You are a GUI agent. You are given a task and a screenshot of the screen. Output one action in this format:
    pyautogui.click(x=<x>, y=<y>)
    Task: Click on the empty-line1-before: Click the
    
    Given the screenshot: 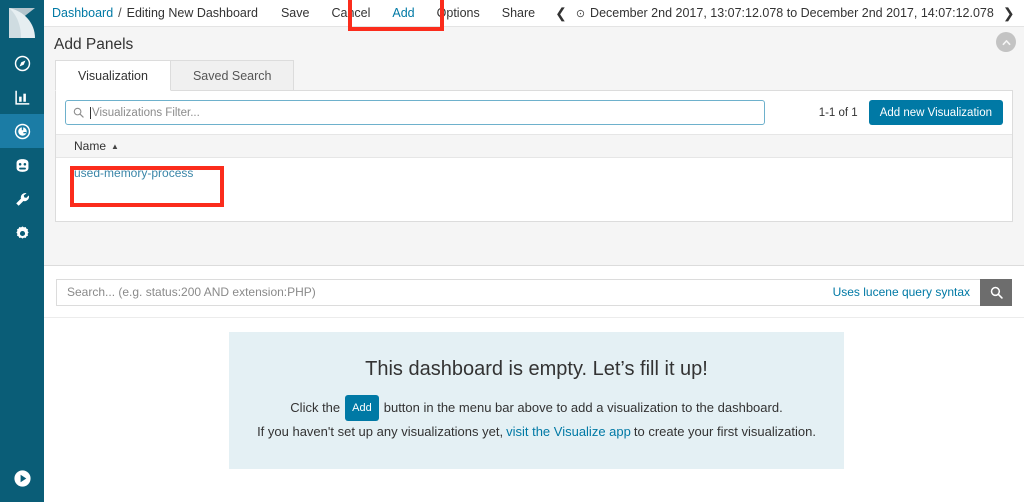 What is the action you would take?
    pyautogui.click(x=315, y=407)
    